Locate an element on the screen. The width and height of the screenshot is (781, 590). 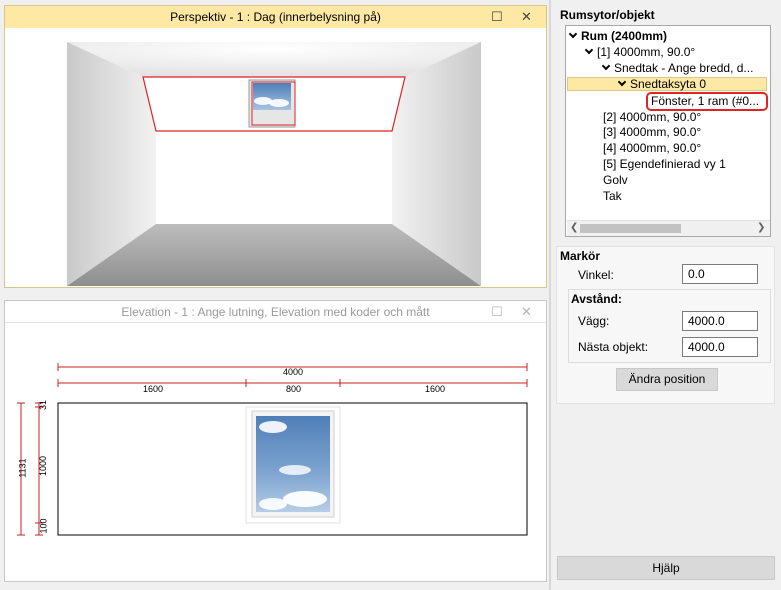
dim-height-top: 31 is located at coordinates (43, 405).